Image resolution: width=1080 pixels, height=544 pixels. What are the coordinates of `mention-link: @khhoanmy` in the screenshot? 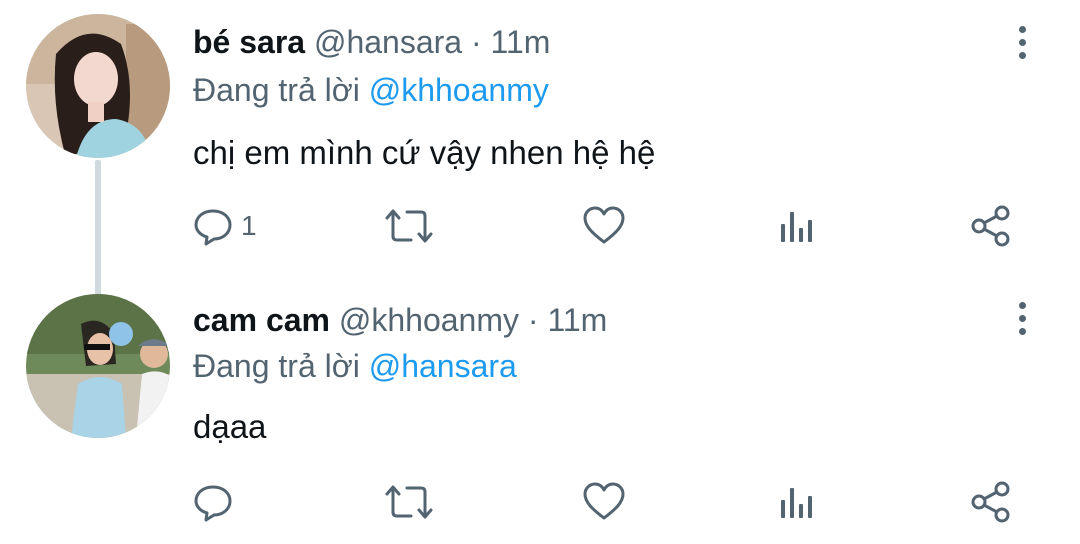 It's located at (459, 90).